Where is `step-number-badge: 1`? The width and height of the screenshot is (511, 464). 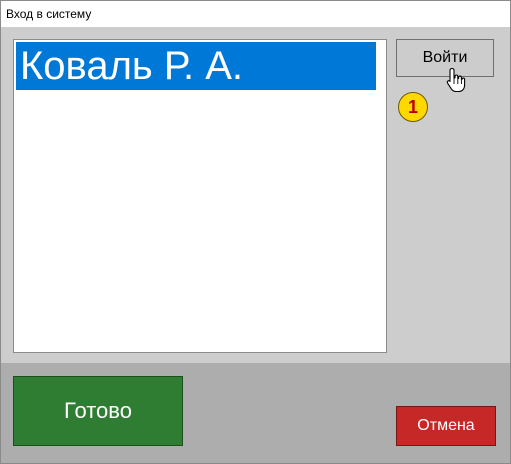
step-number-badge: 1 is located at coordinates (413, 107).